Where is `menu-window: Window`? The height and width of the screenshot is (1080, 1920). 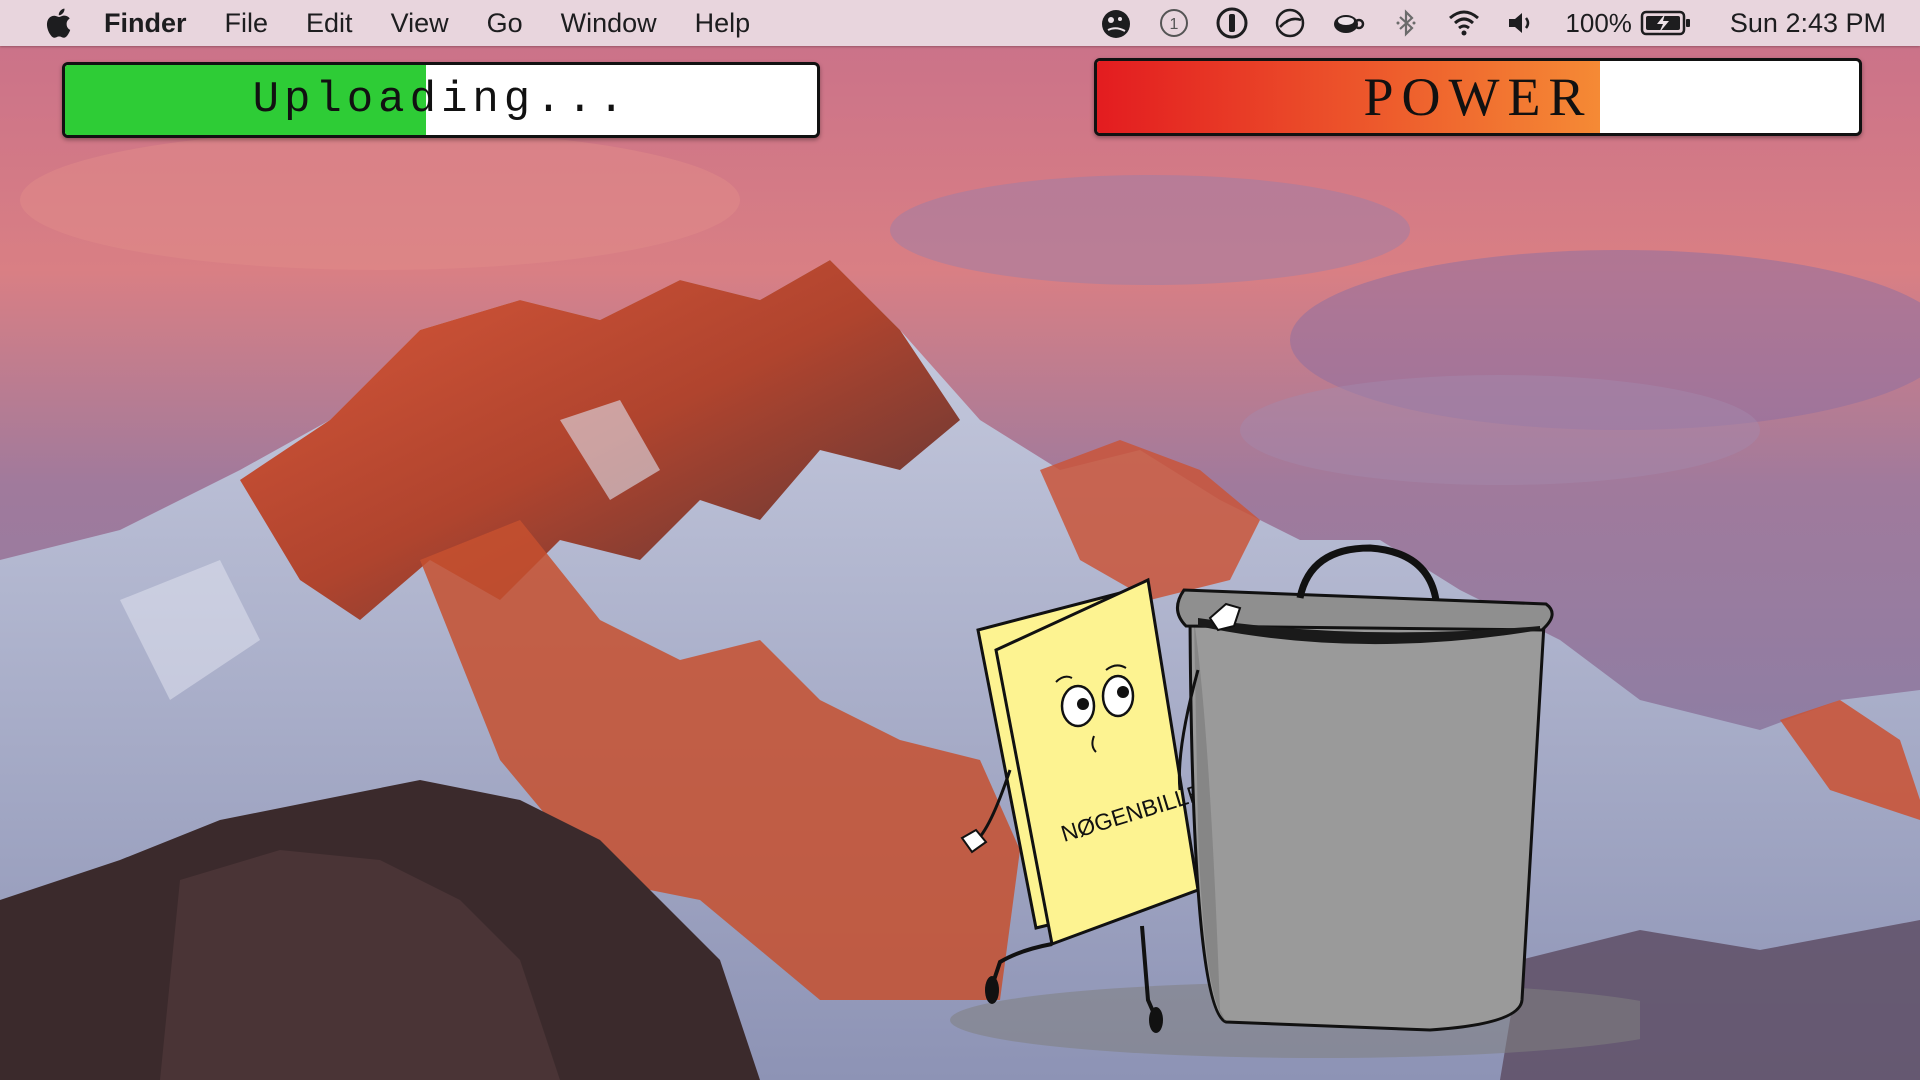
menu-window: Window is located at coordinates (609, 23).